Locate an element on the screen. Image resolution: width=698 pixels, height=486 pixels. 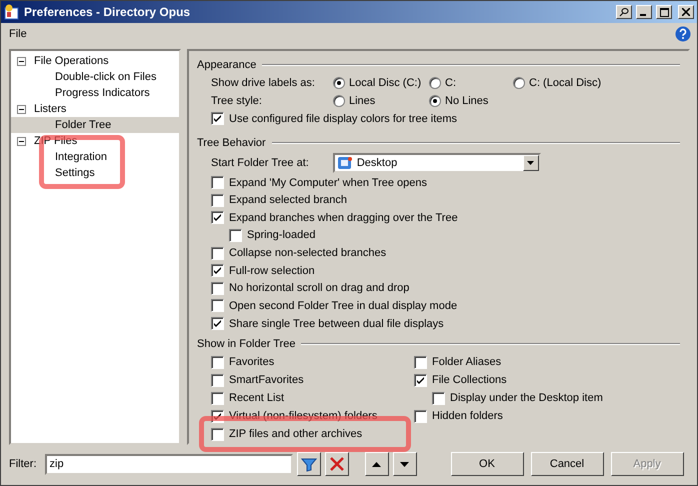
funnel-icon is located at coordinates (308, 464).